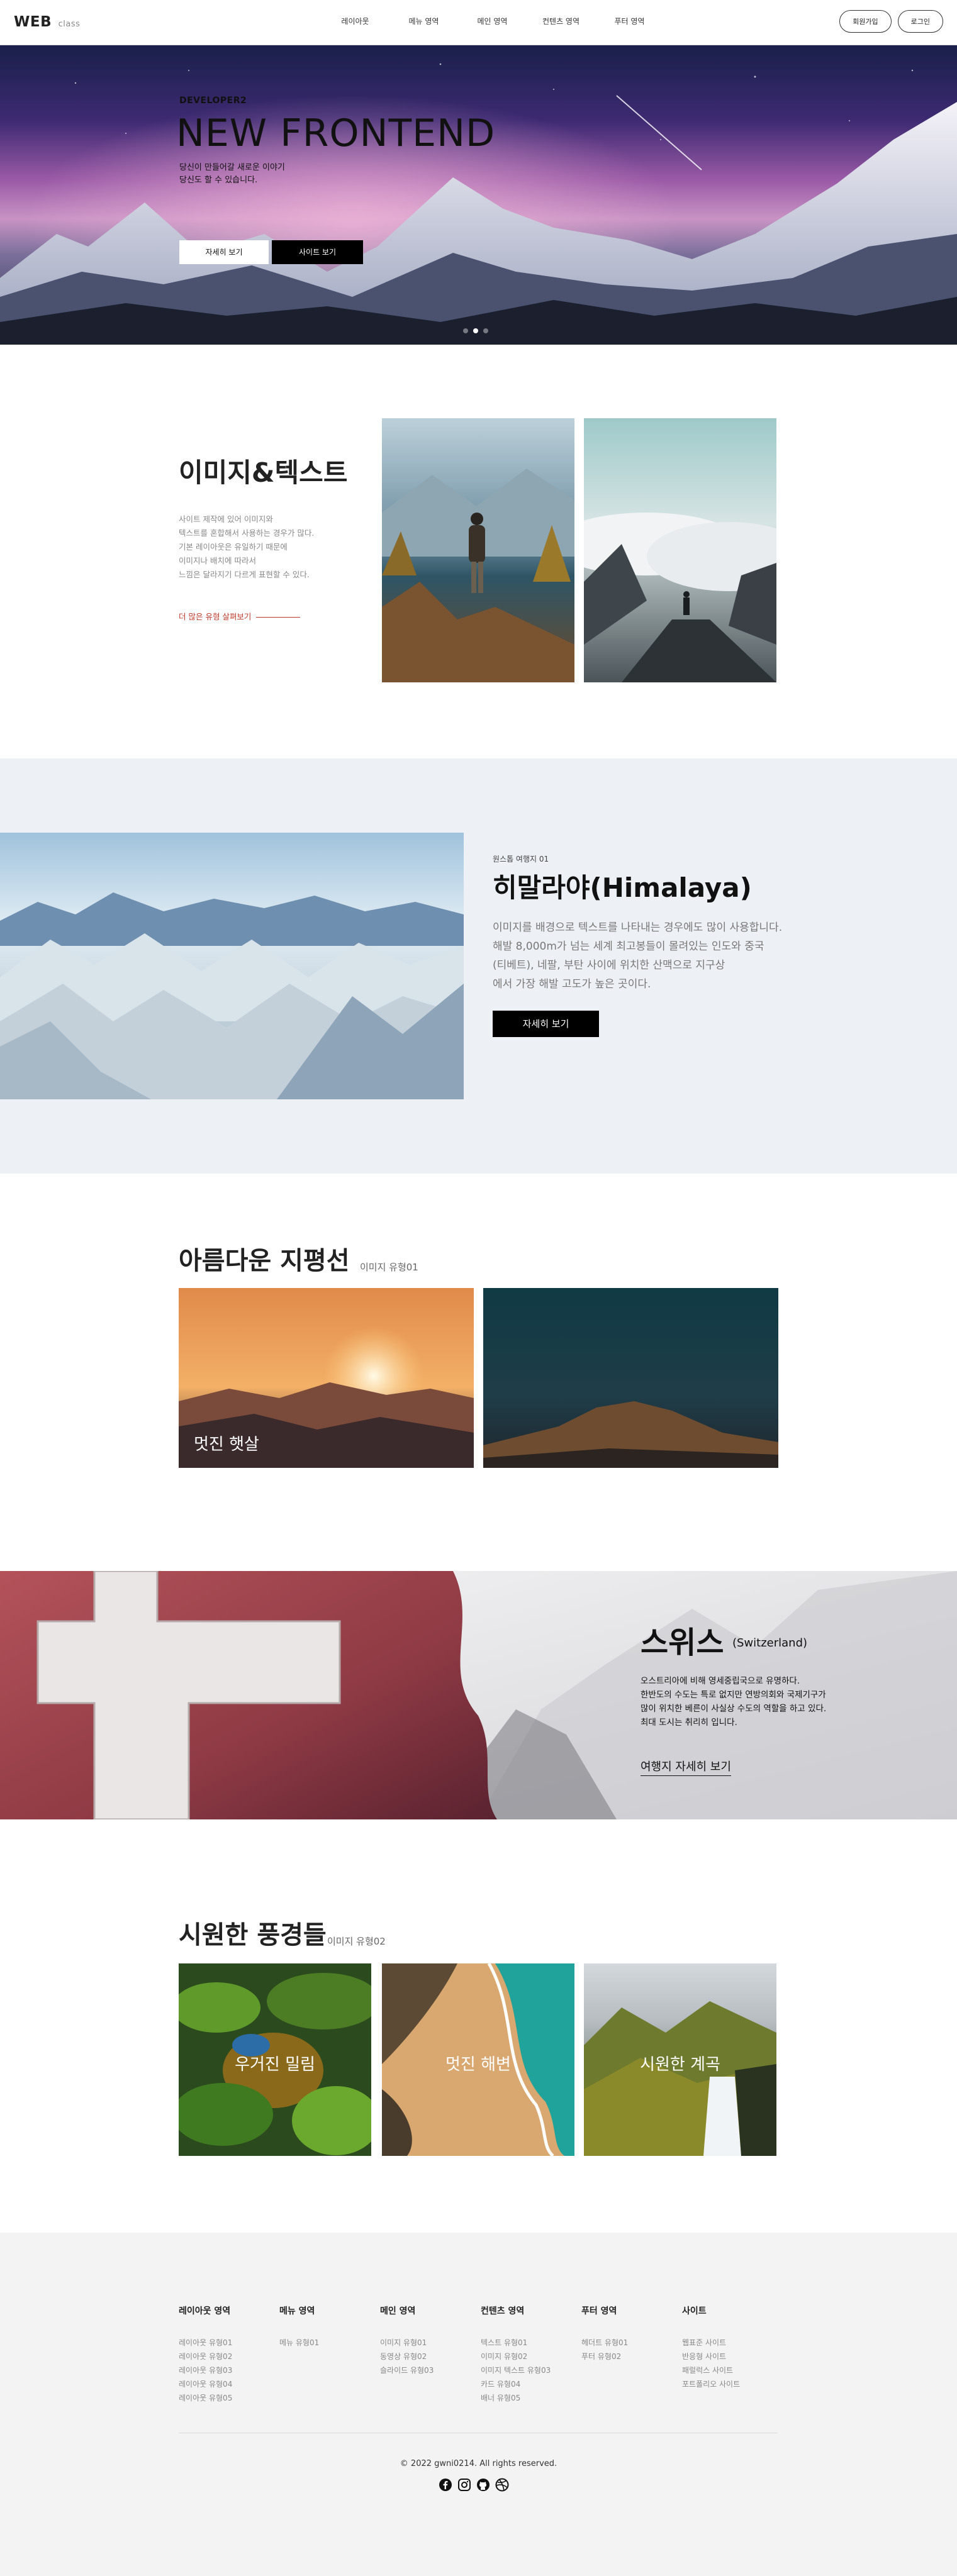 This screenshot has height=2576, width=957. What do you see at coordinates (239, 616) in the screenshot?
I see `more-types-link: 더 많은 유형 살펴보기` at bounding box center [239, 616].